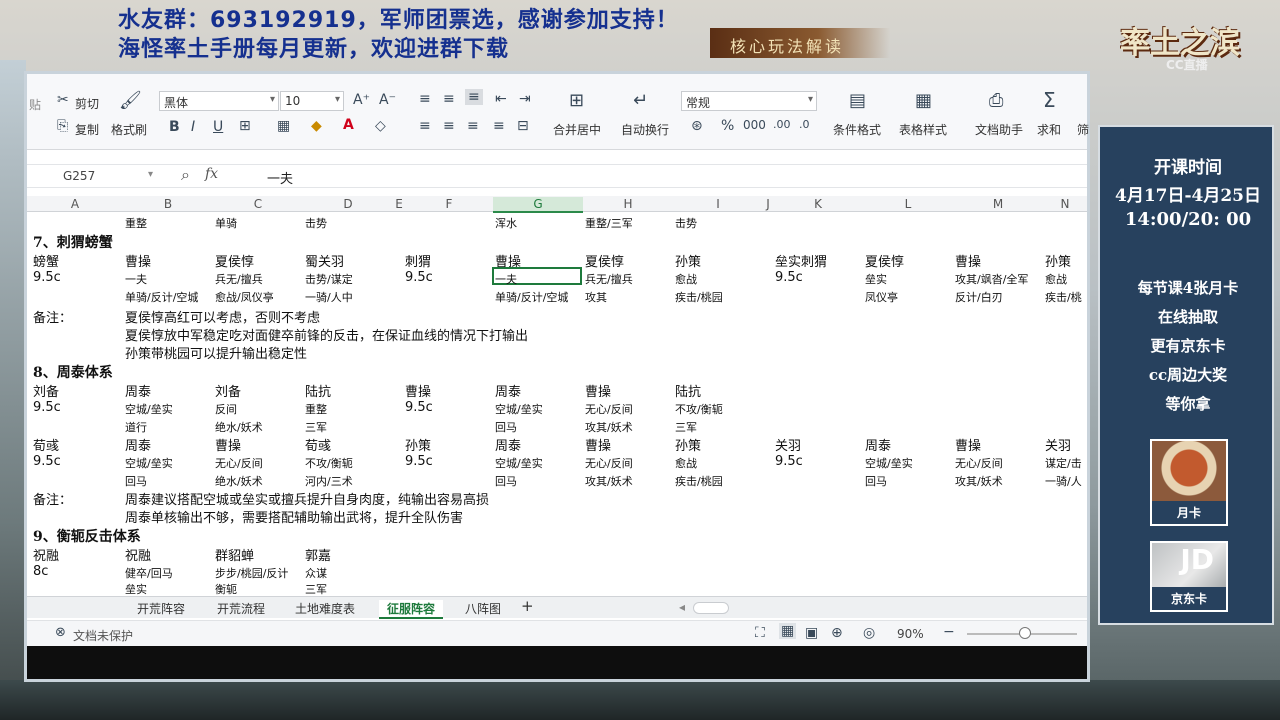  What do you see at coordinates (329, 463) in the screenshot?
I see `cell: 不攻/衡轭` at bounding box center [329, 463].